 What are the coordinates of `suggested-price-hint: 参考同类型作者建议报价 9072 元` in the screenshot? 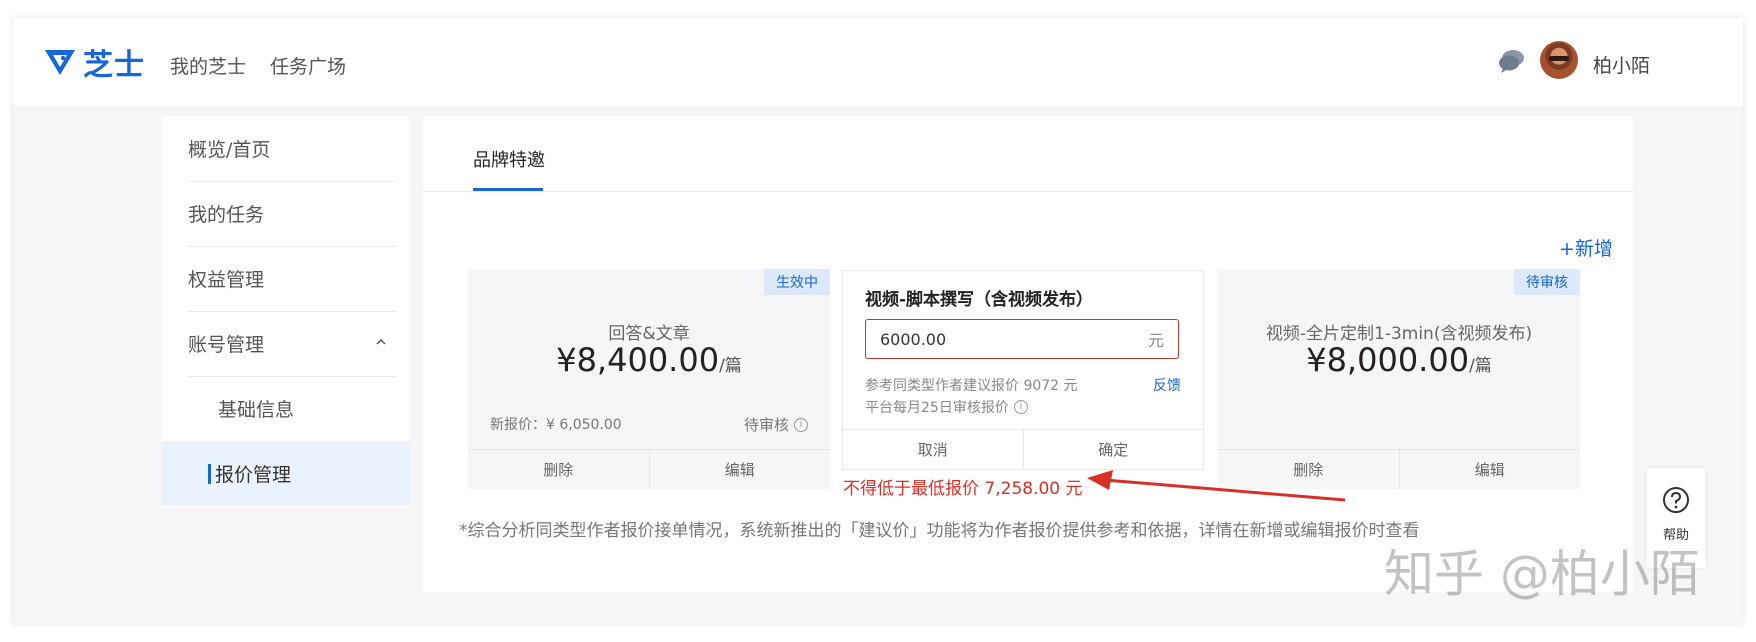 It's located at (971, 386).